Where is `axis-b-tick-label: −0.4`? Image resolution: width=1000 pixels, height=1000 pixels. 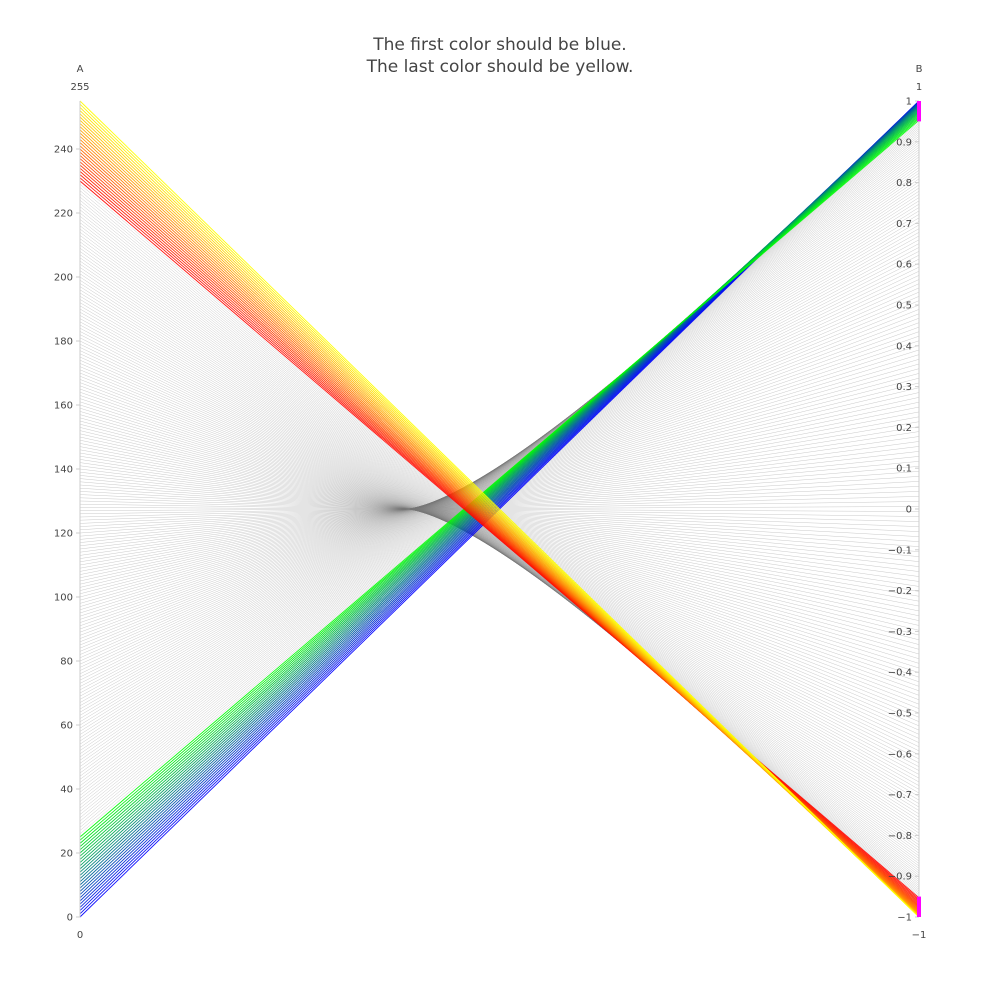 axis-b-tick-label: −0.4 is located at coordinates (900, 673).